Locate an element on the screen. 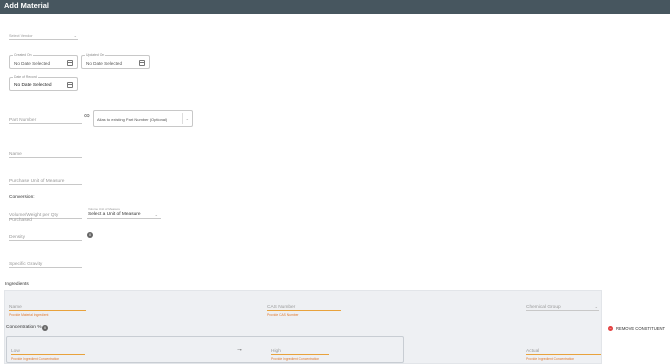  volume-uom-value: Select a Unit of Measure is located at coordinates (114, 214).